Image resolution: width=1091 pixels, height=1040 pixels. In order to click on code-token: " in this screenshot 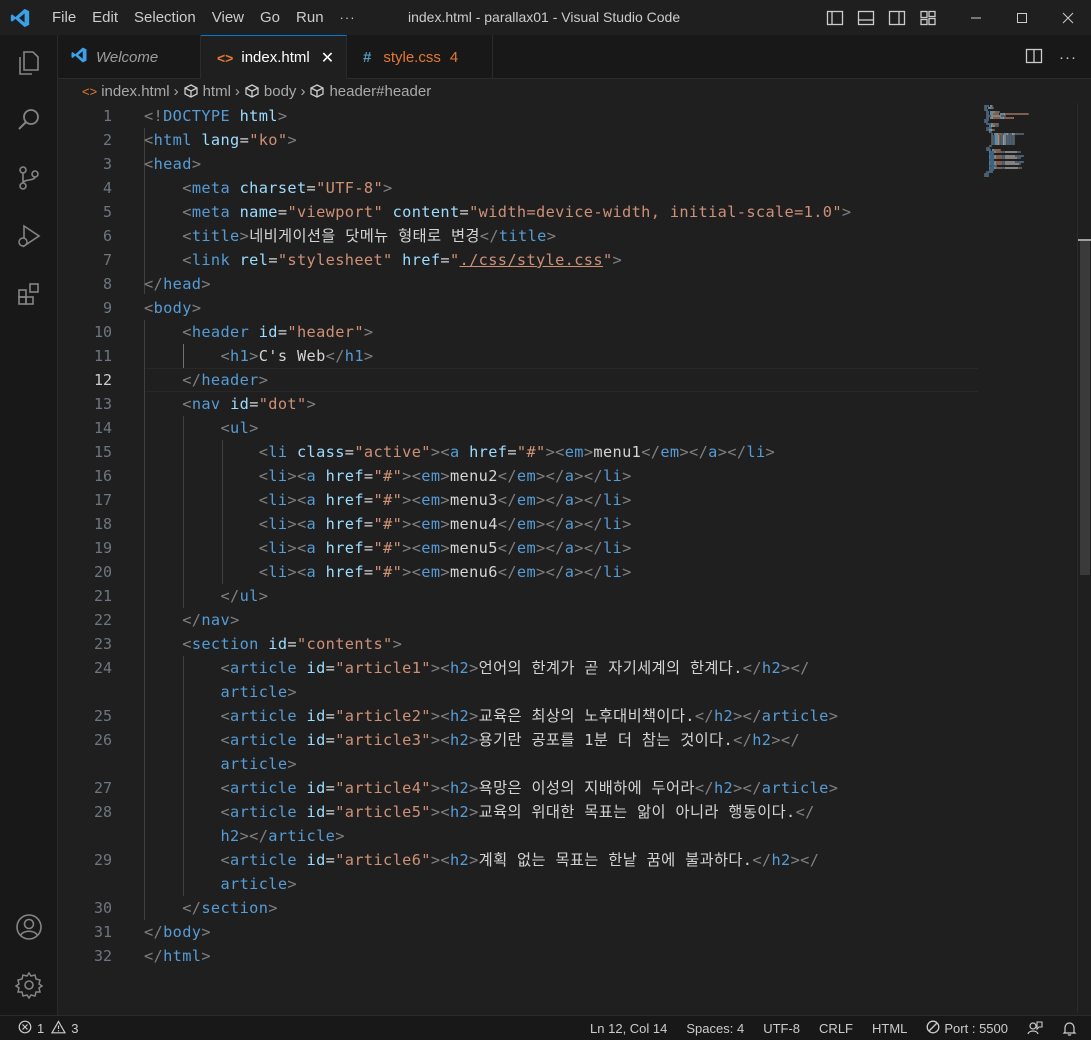, I will do `click(454, 260)`.